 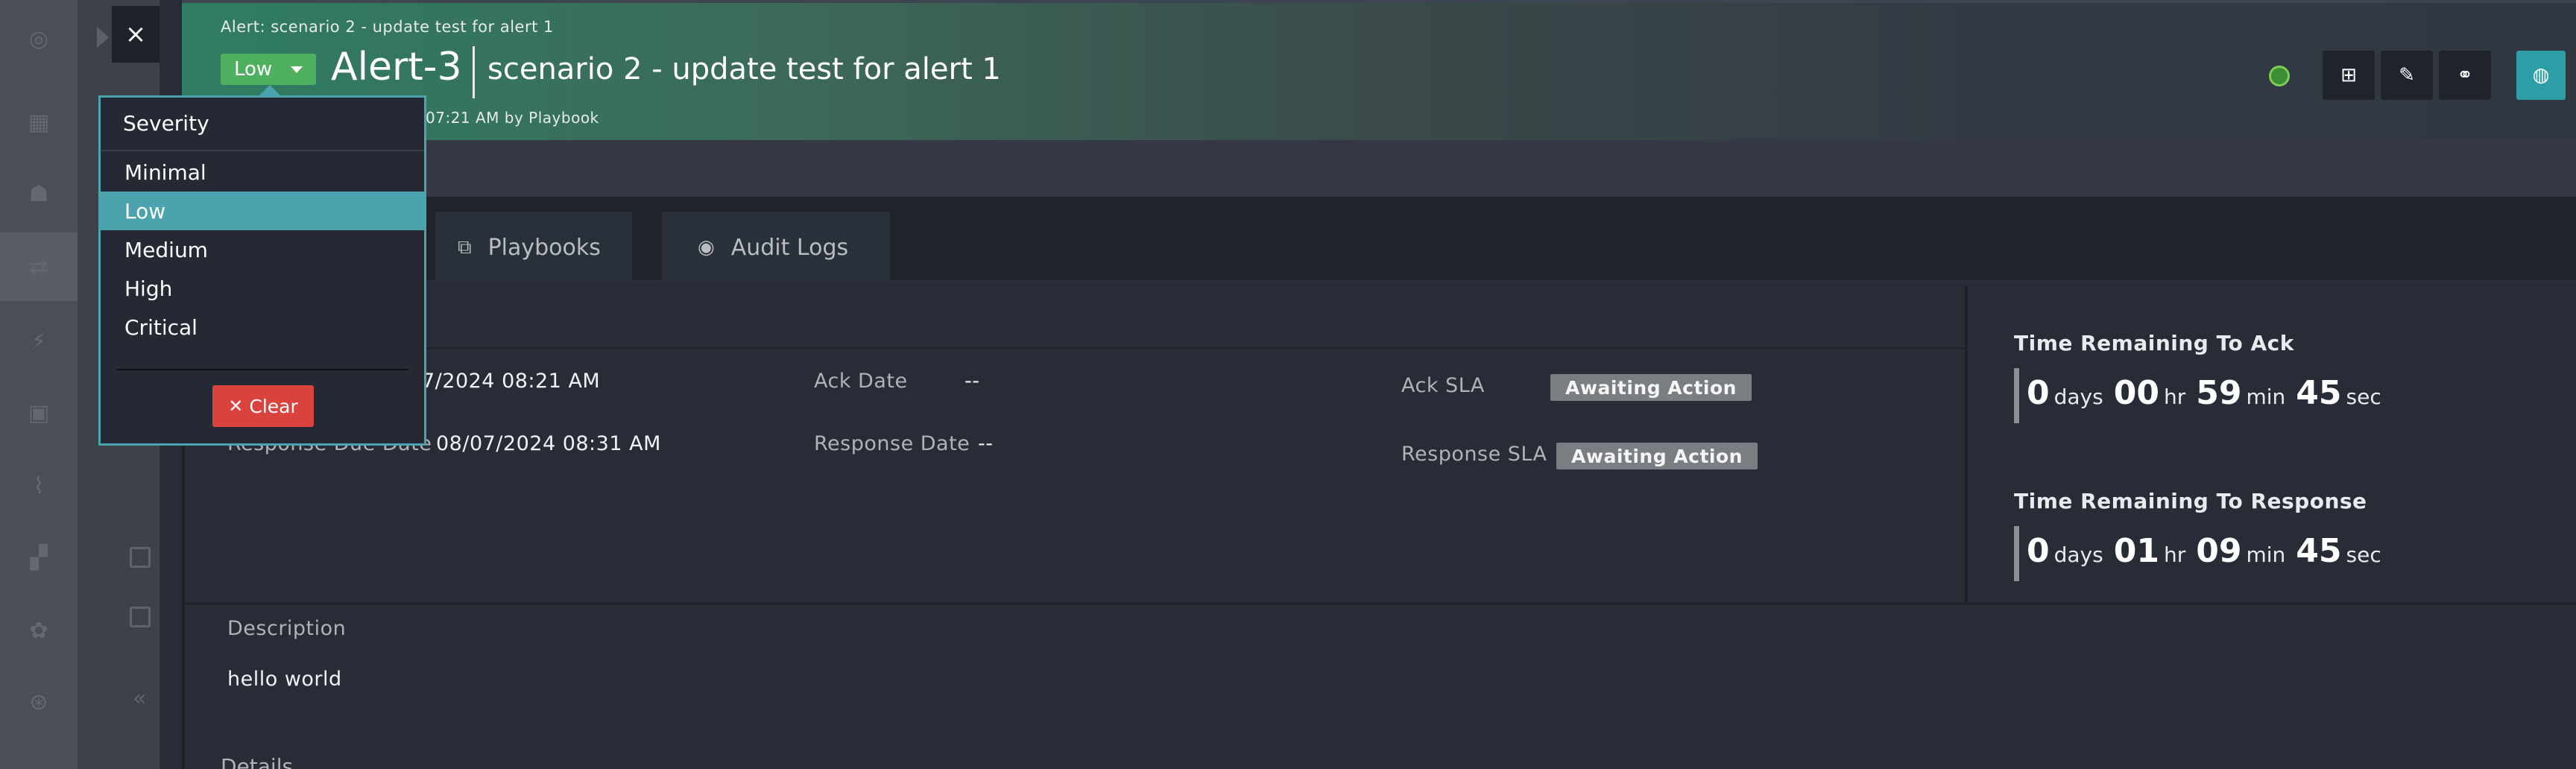 I want to click on chat-icon: ◍, so click(x=2541, y=75).